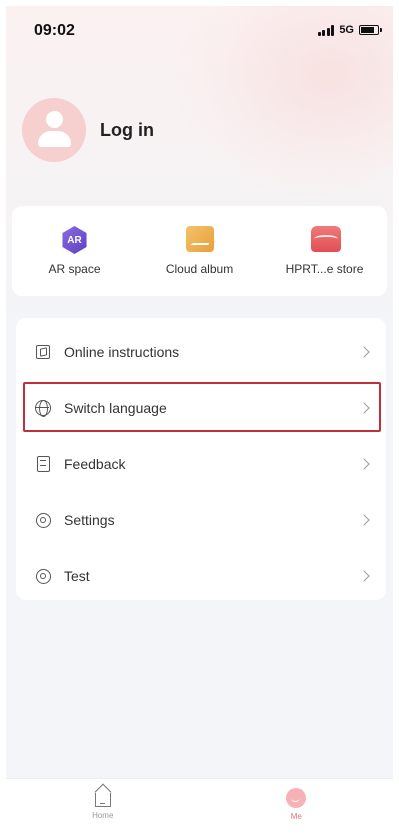 This screenshot has height=836, width=399. Describe the element at coordinates (325, 240) in the screenshot. I see `store-icon` at that location.